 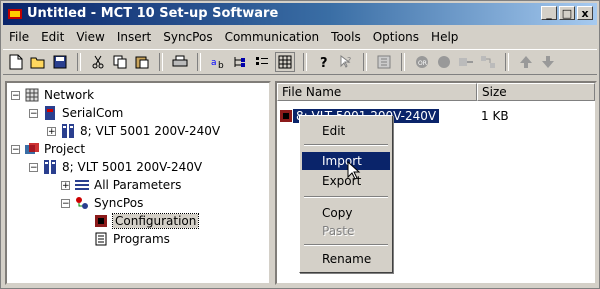 I want to click on programs-icon, so click(x=101, y=239).